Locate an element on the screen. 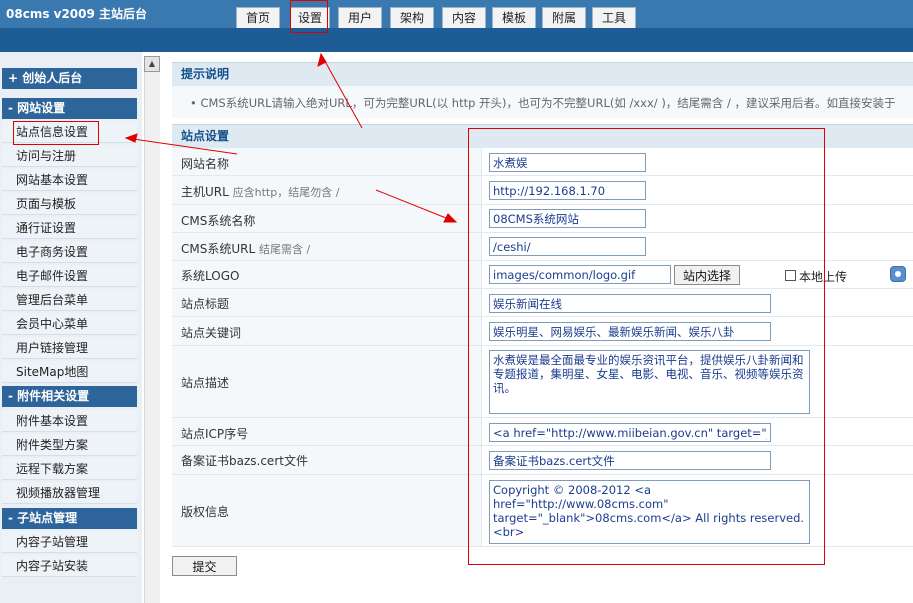 This screenshot has height=603, width=913. tab-users: 用户 is located at coordinates (360, 17).